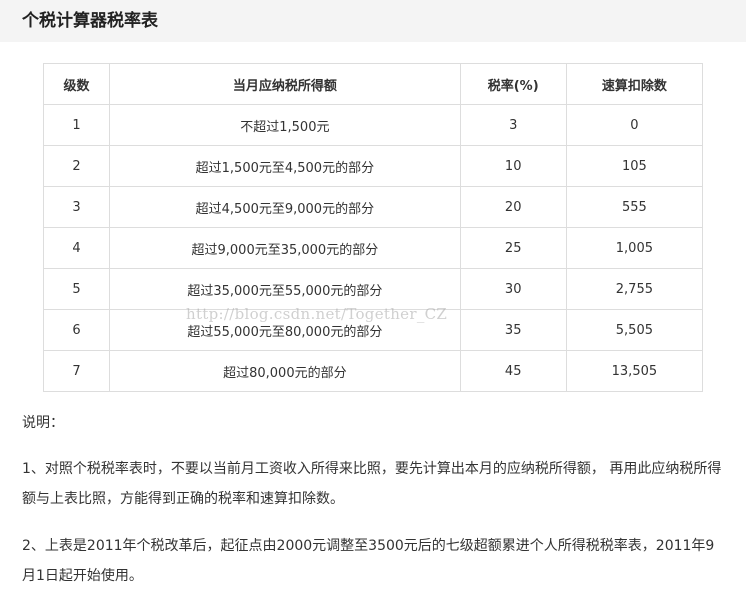 The width and height of the screenshot is (746, 611). What do you see at coordinates (285, 166) in the screenshot?
I see `cell-range: 超过1,500元至4,500元的部分` at bounding box center [285, 166].